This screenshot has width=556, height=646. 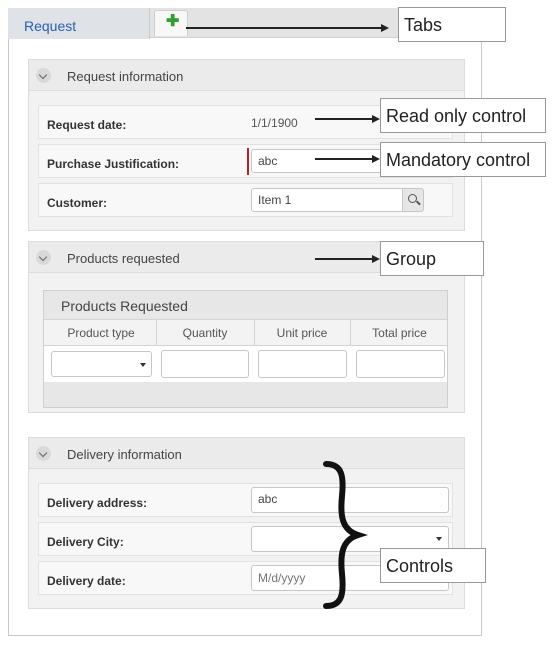 I want to click on delivery-address-label: Delivery address:, so click(x=97, y=503).